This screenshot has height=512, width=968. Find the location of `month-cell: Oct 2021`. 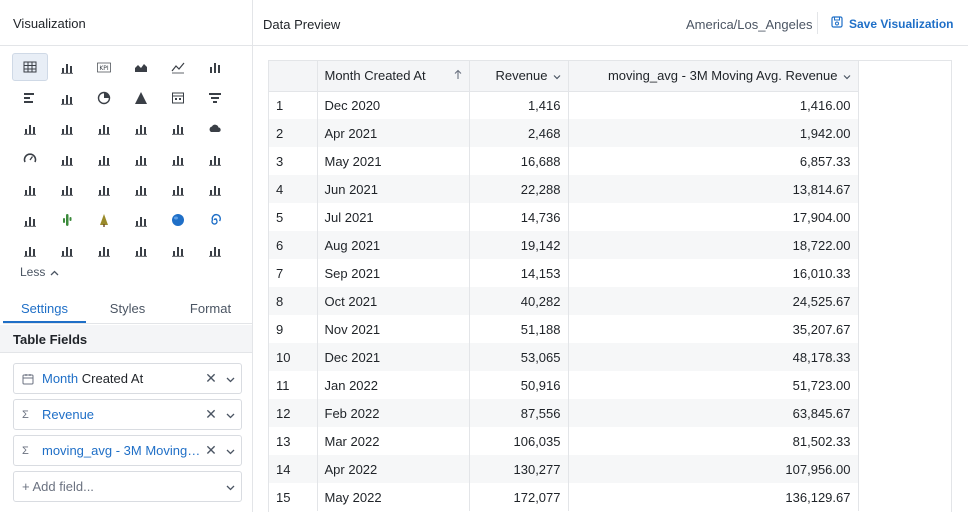

month-cell: Oct 2021 is located at coordinates (393, 301).